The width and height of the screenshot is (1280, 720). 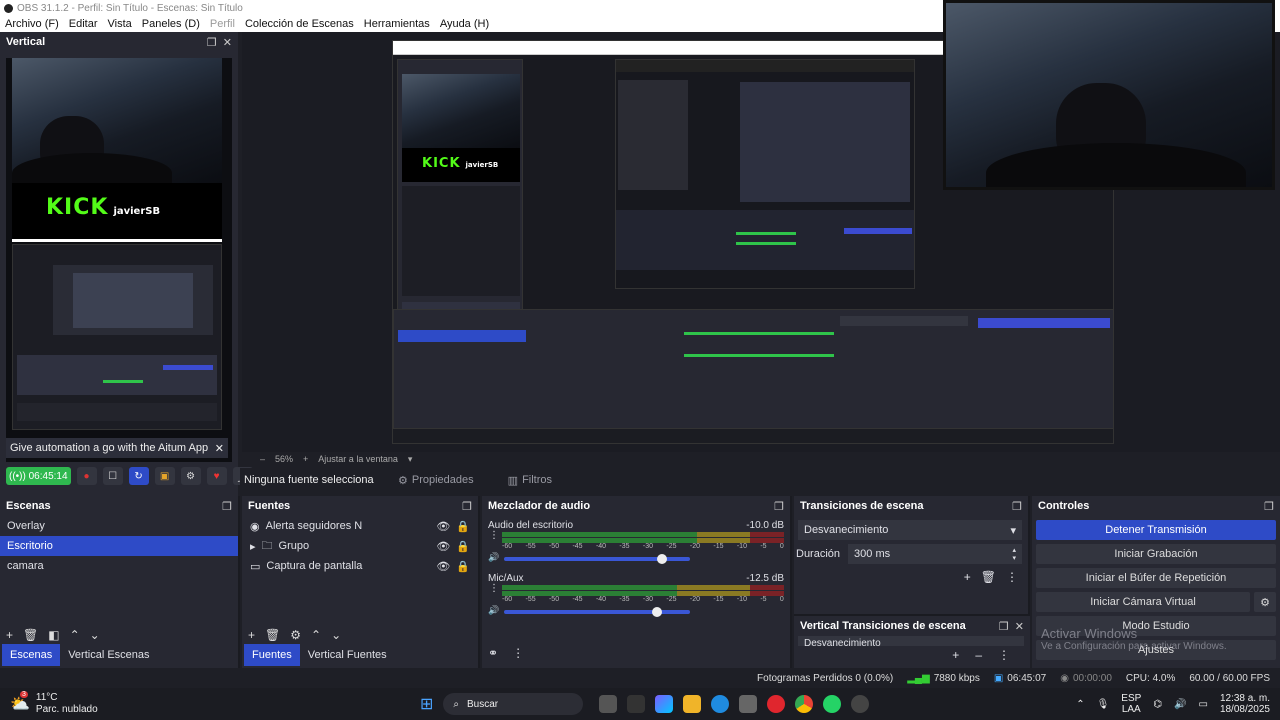 I want to click on source-row: ▭ Captura de pantalla 👁 🔒, so click(x=360, y=566).